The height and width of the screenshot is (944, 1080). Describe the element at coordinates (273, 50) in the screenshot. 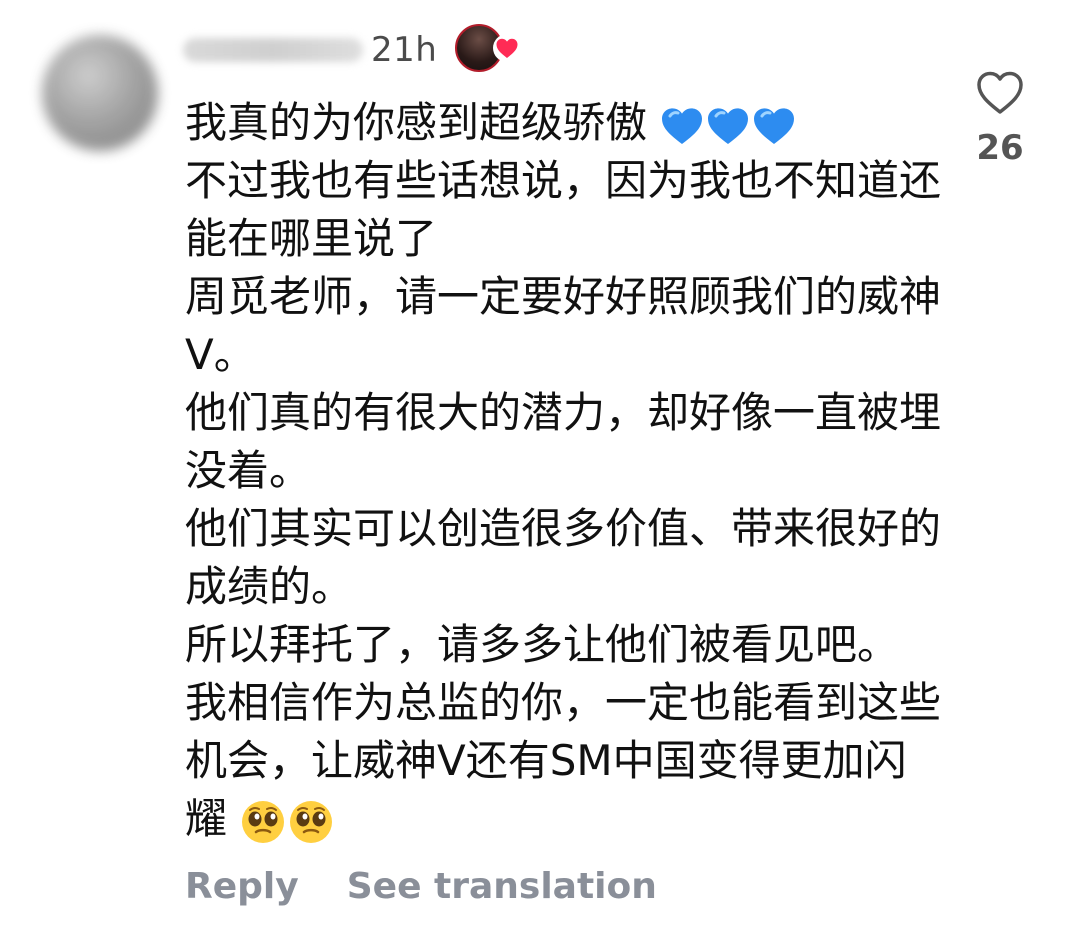

I see `username-blurred` at that location.